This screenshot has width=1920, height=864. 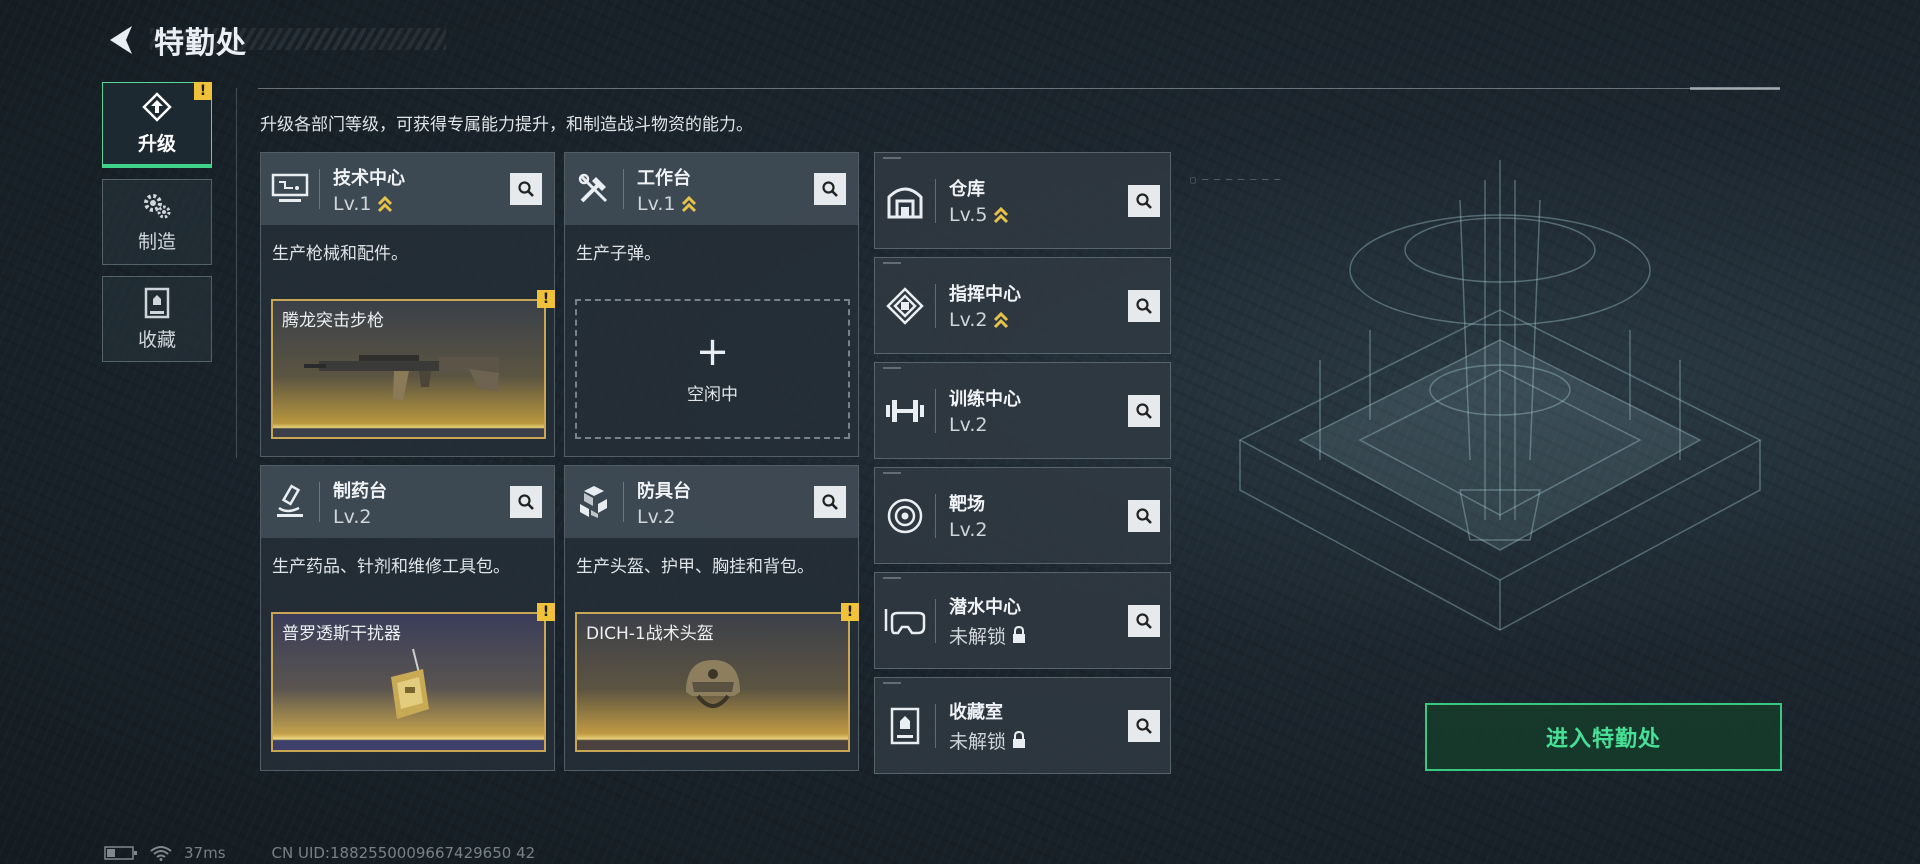 I want to click on ping-value: 37ms, so click(x=205, y=853).